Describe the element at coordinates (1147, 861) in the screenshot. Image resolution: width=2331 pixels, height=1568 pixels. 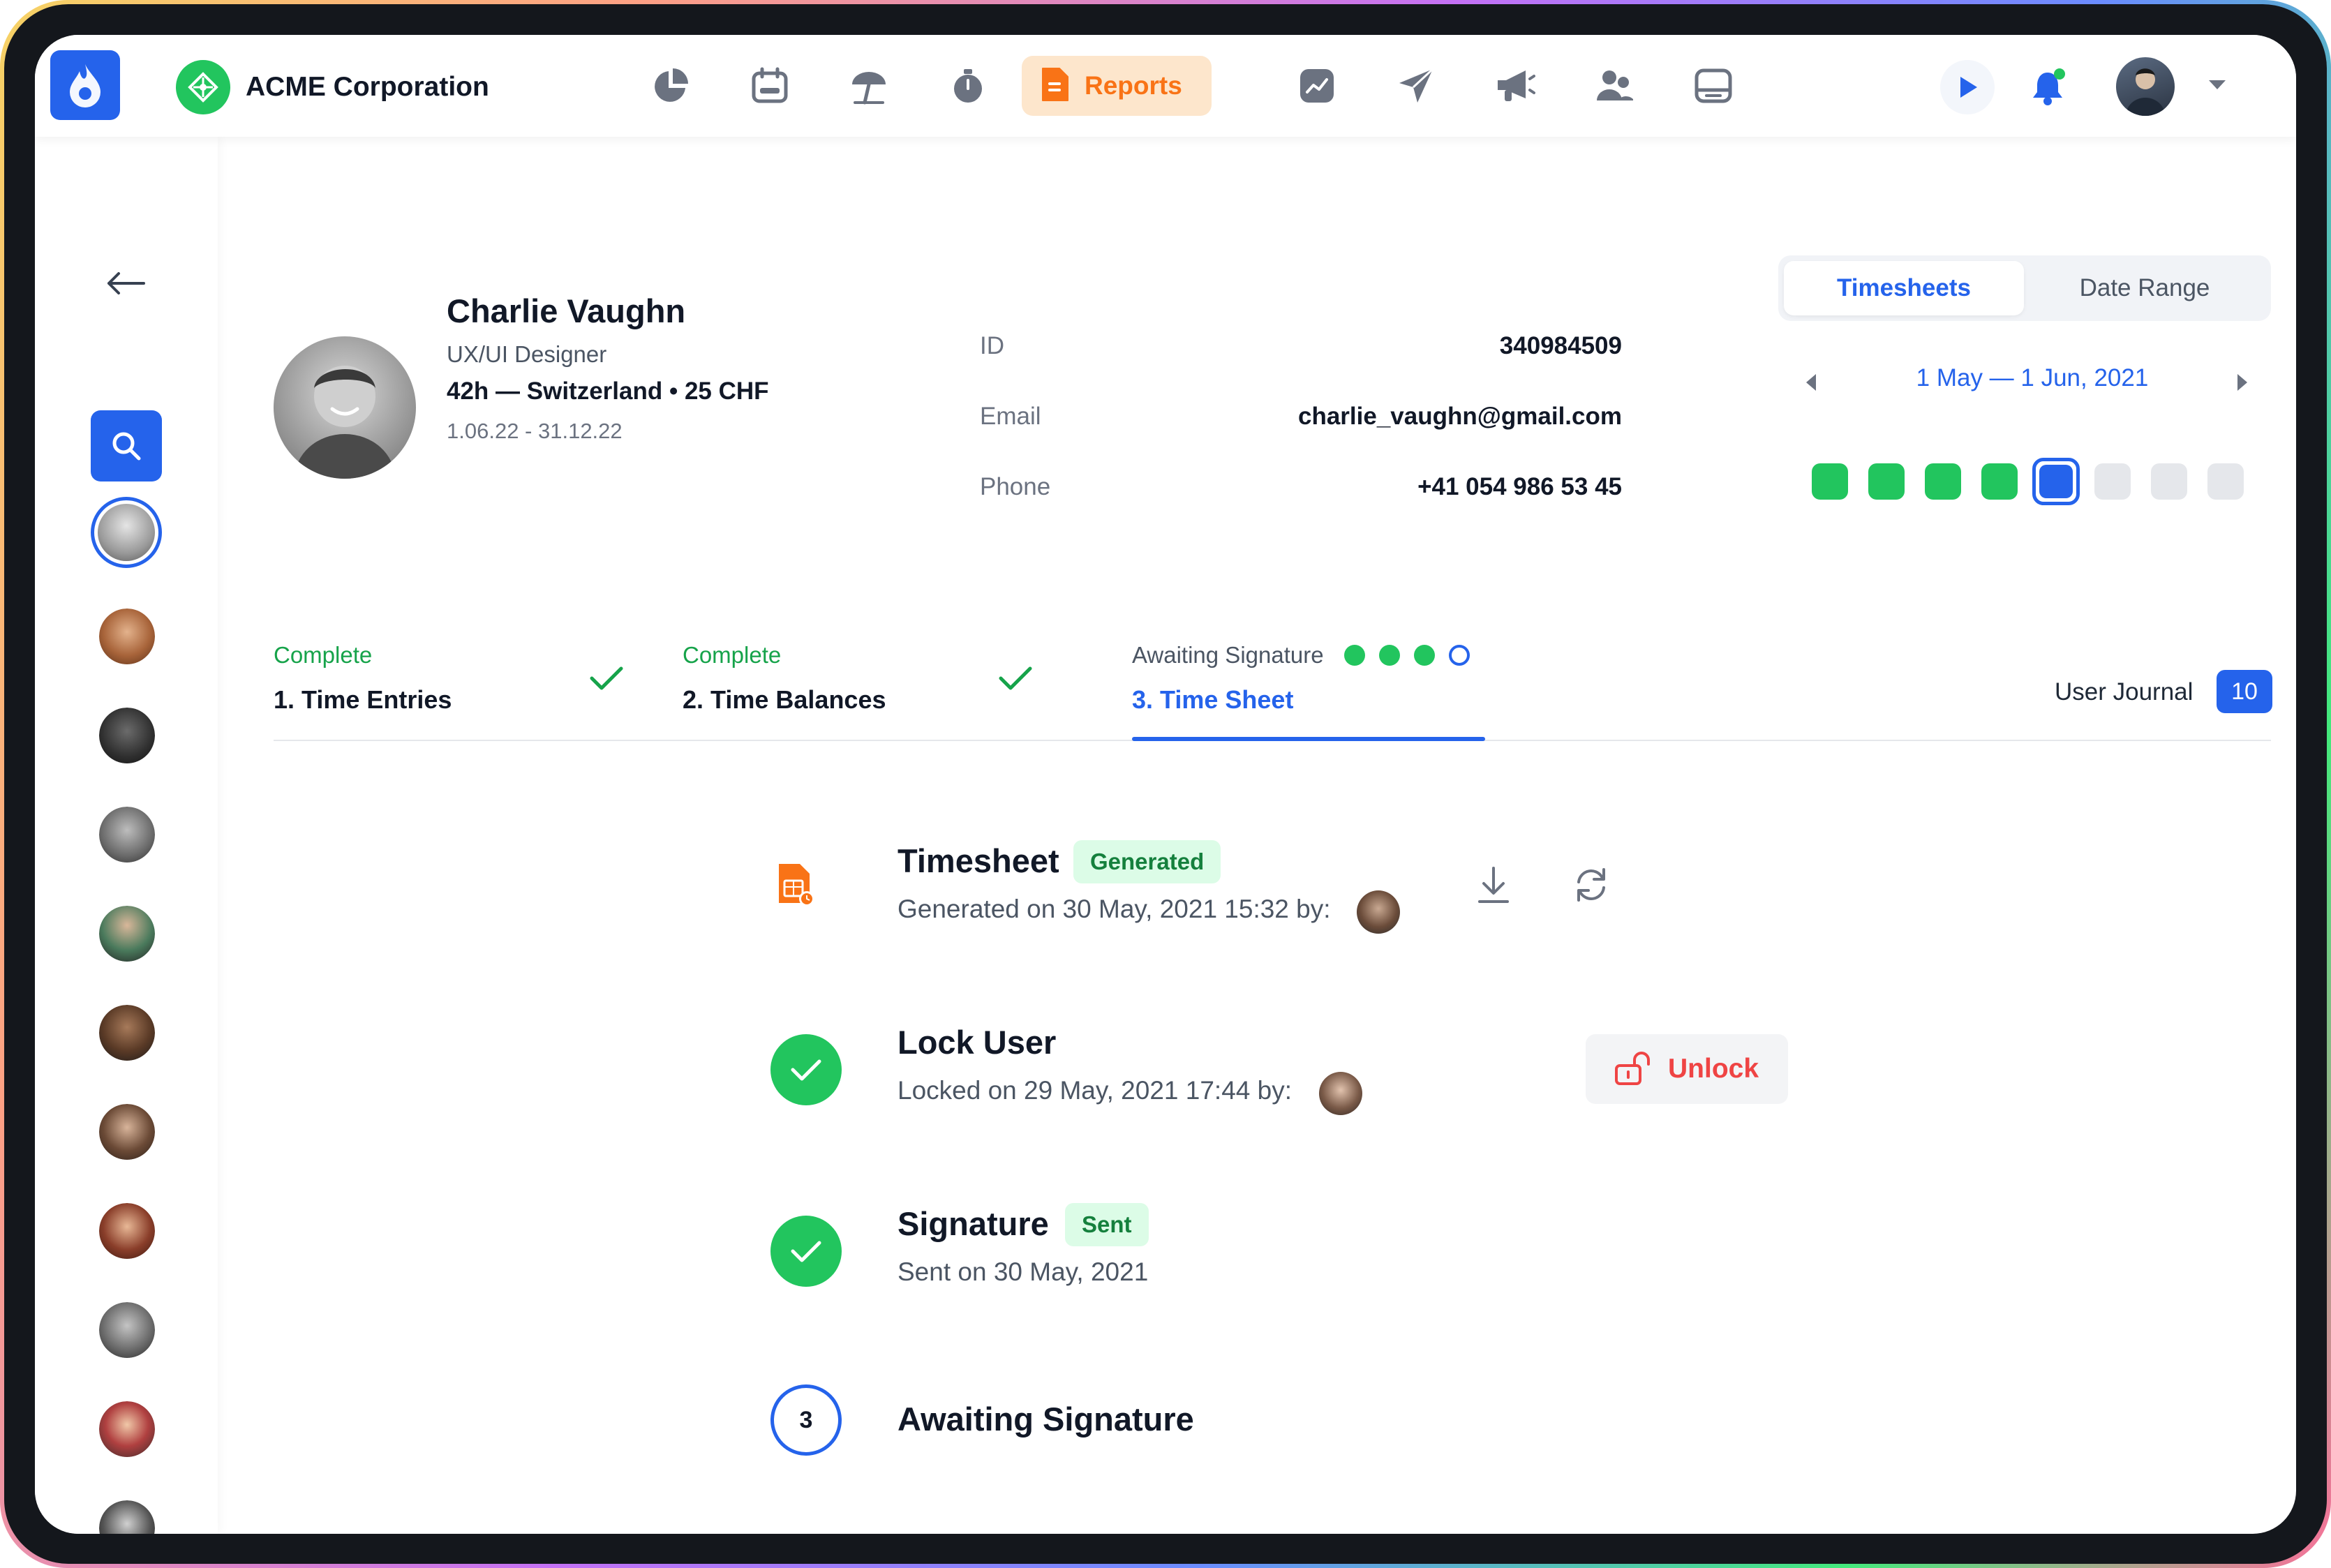
I see `generated-badge: Generated` at that location.